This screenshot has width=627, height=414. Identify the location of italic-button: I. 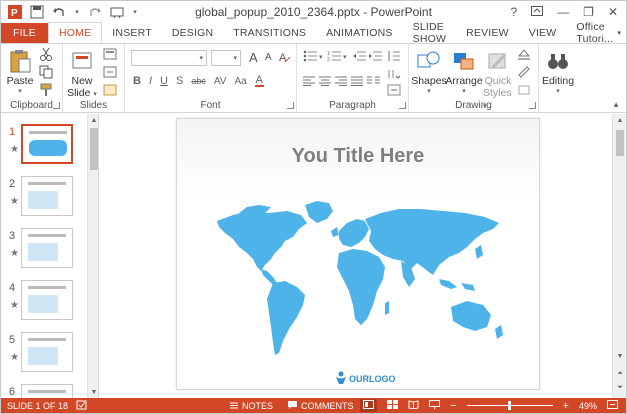
(150, 81).